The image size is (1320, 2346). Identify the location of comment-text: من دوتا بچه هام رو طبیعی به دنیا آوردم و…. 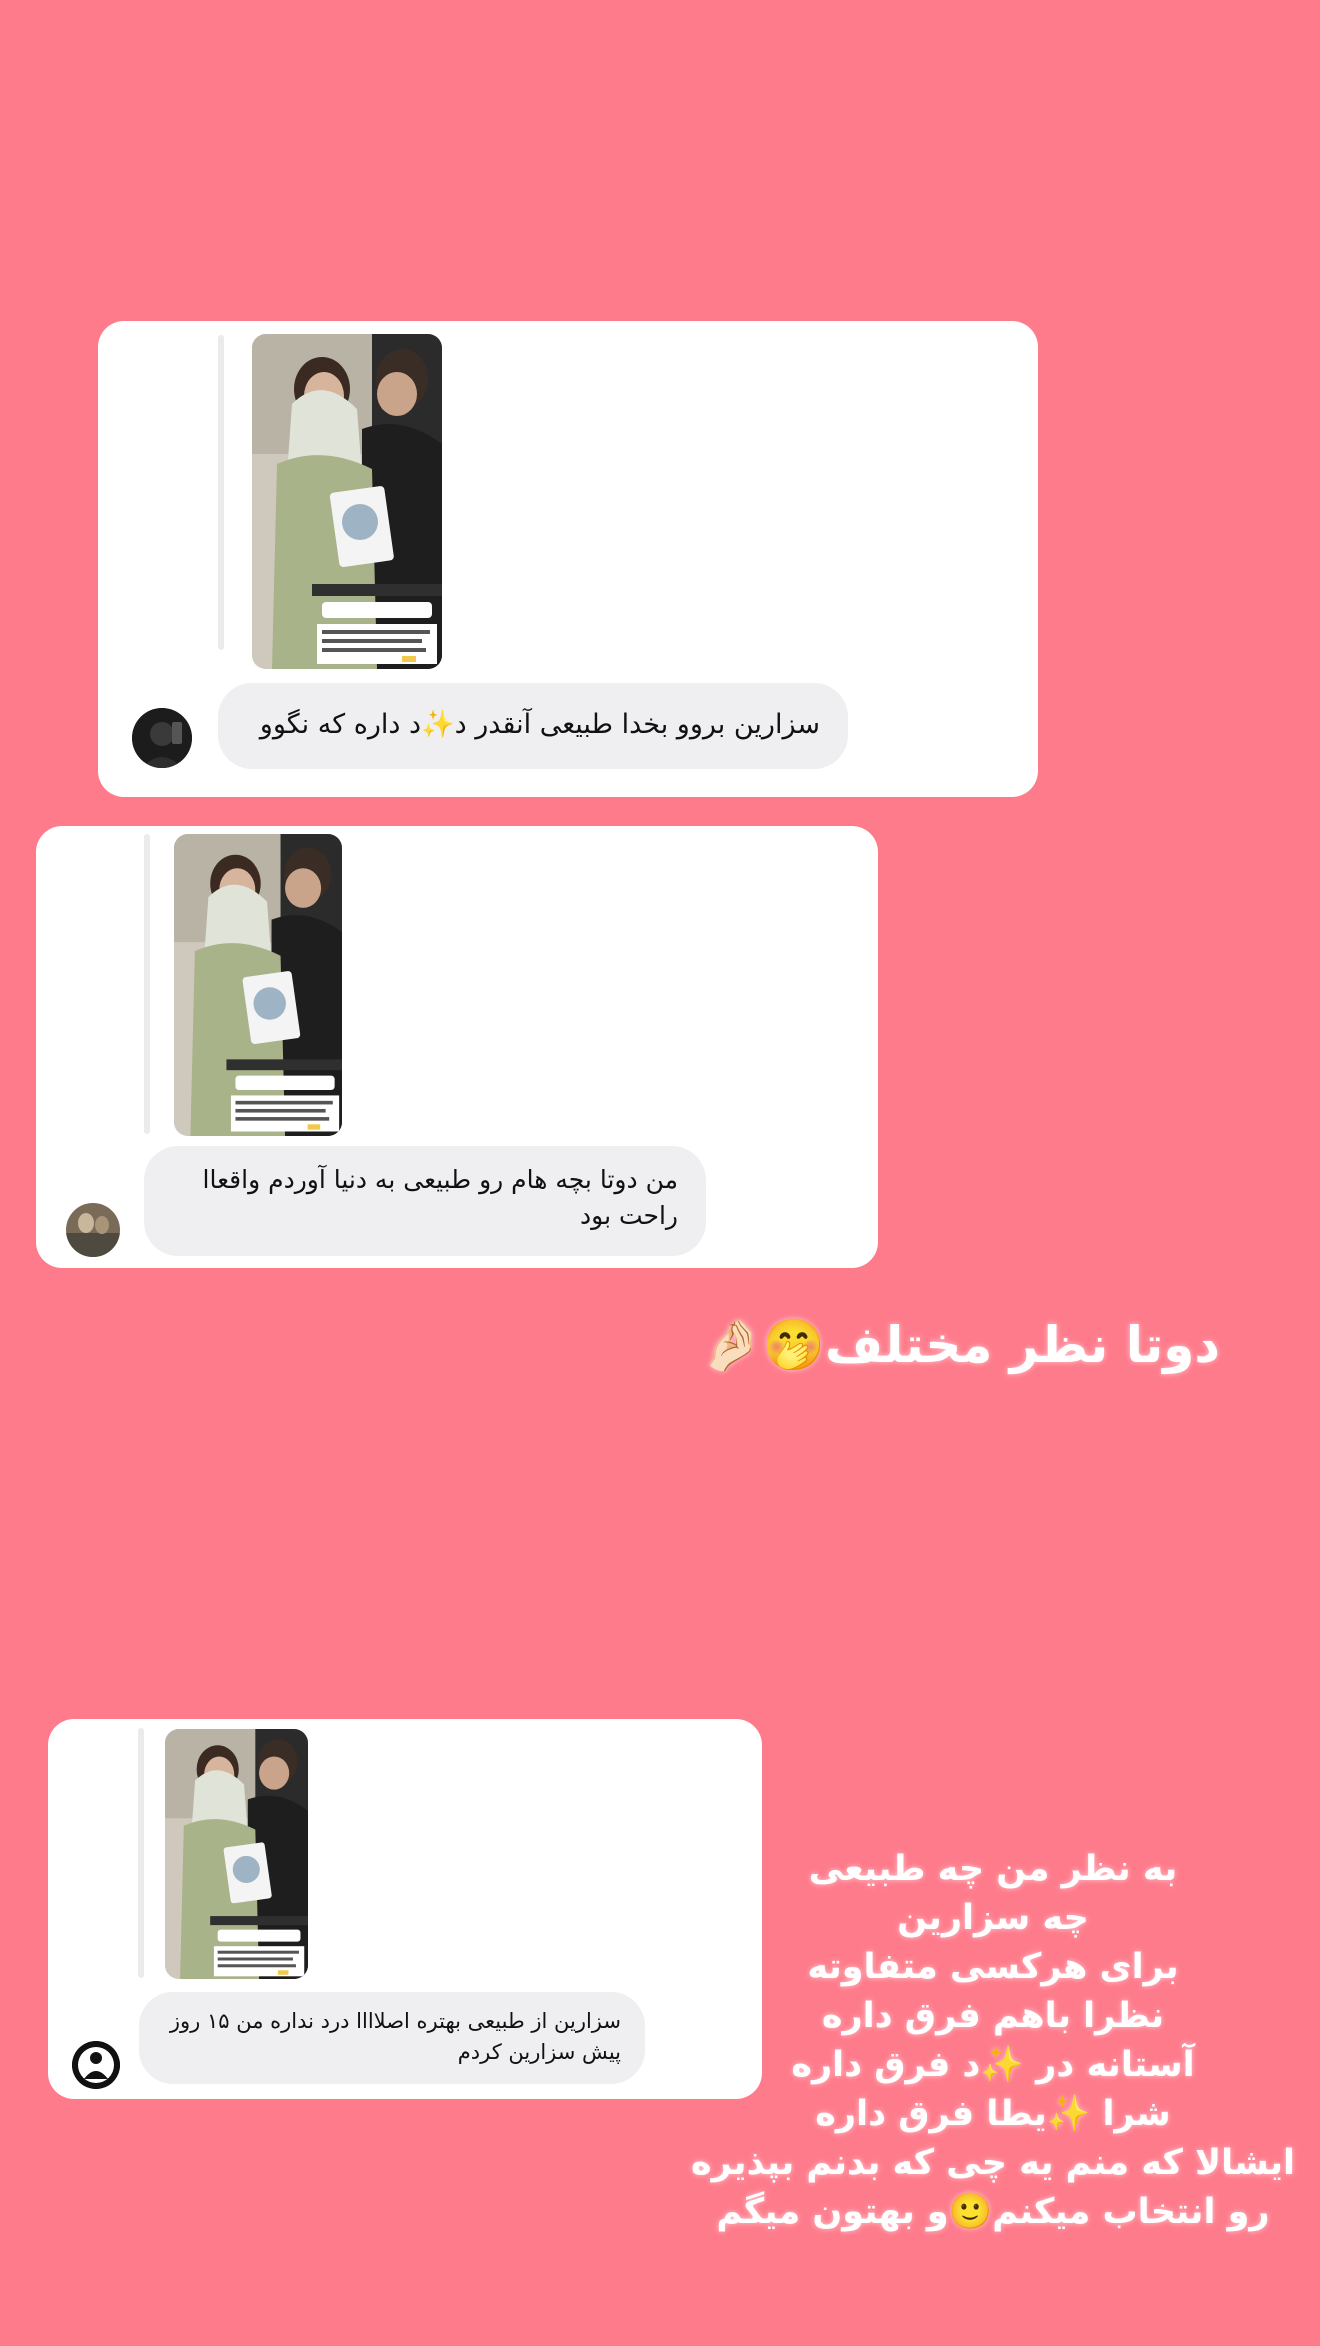
(440, 1197).